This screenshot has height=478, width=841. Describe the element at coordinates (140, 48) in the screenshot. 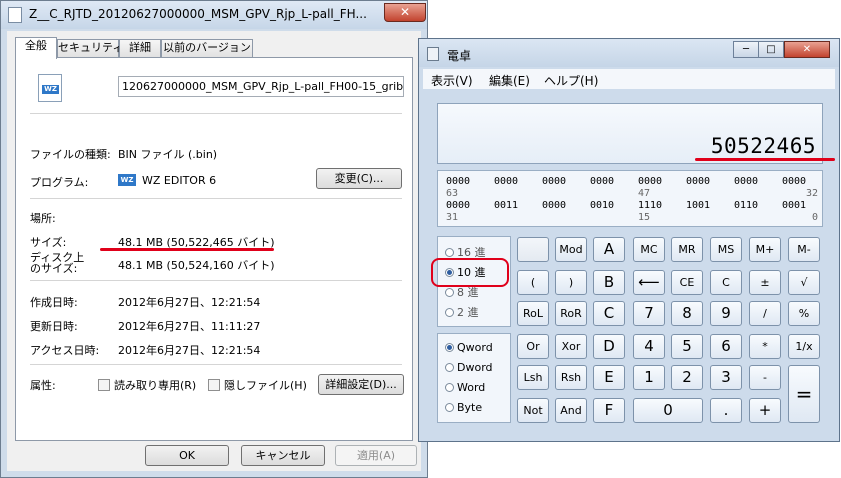

I see `tab-details: 詳細` at that location.